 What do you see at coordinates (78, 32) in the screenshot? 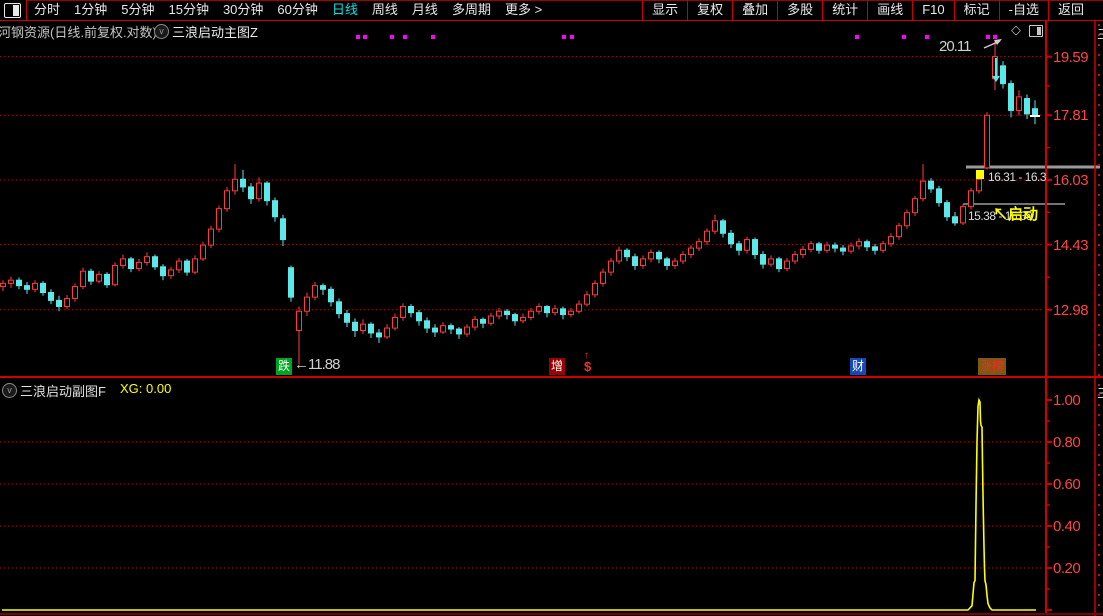
I see `stock-title: 河钢资源(日线.前复权.对数)` at bounding box center [78, 32].